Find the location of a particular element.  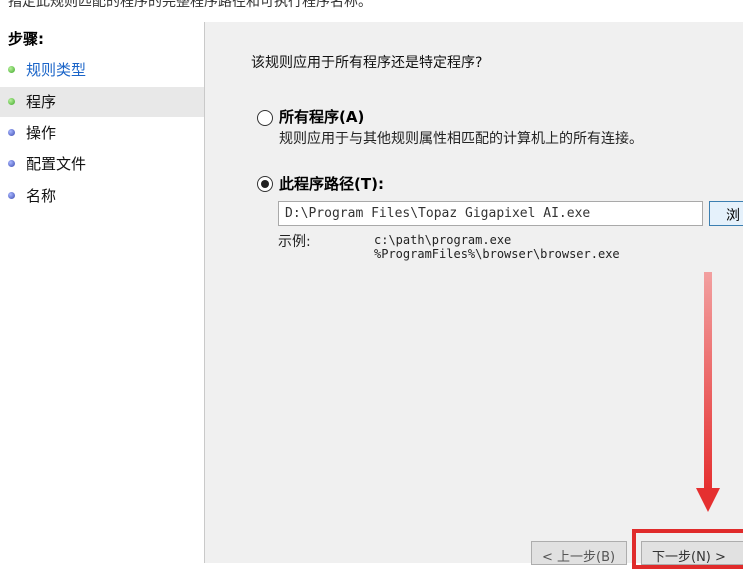

all-programs-description: 规则应用于与其他规则属性相匹配的计算机上的所有连接。 is located at coordinates (461, 139).